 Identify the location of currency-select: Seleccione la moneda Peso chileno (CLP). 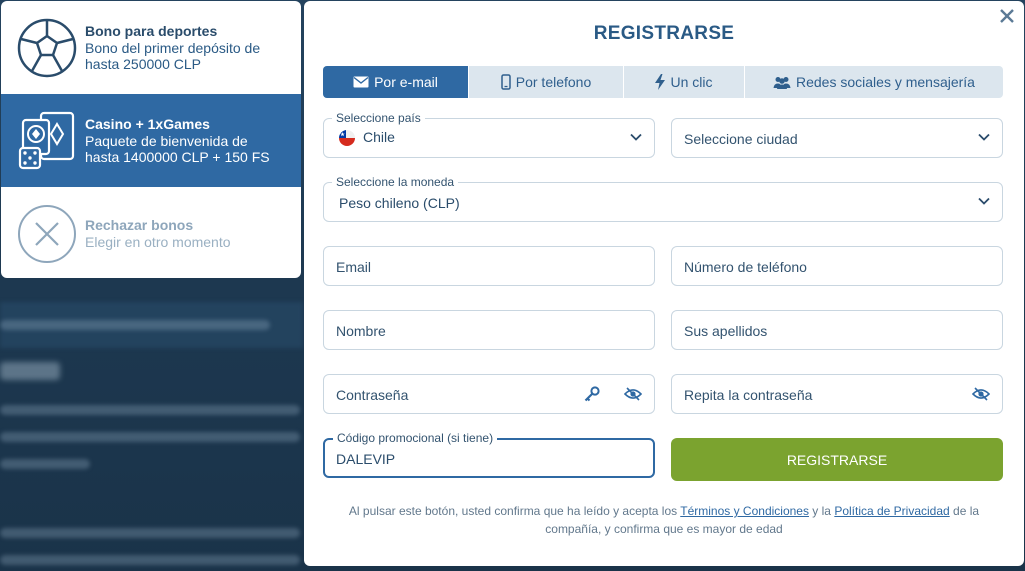
(663, 198).